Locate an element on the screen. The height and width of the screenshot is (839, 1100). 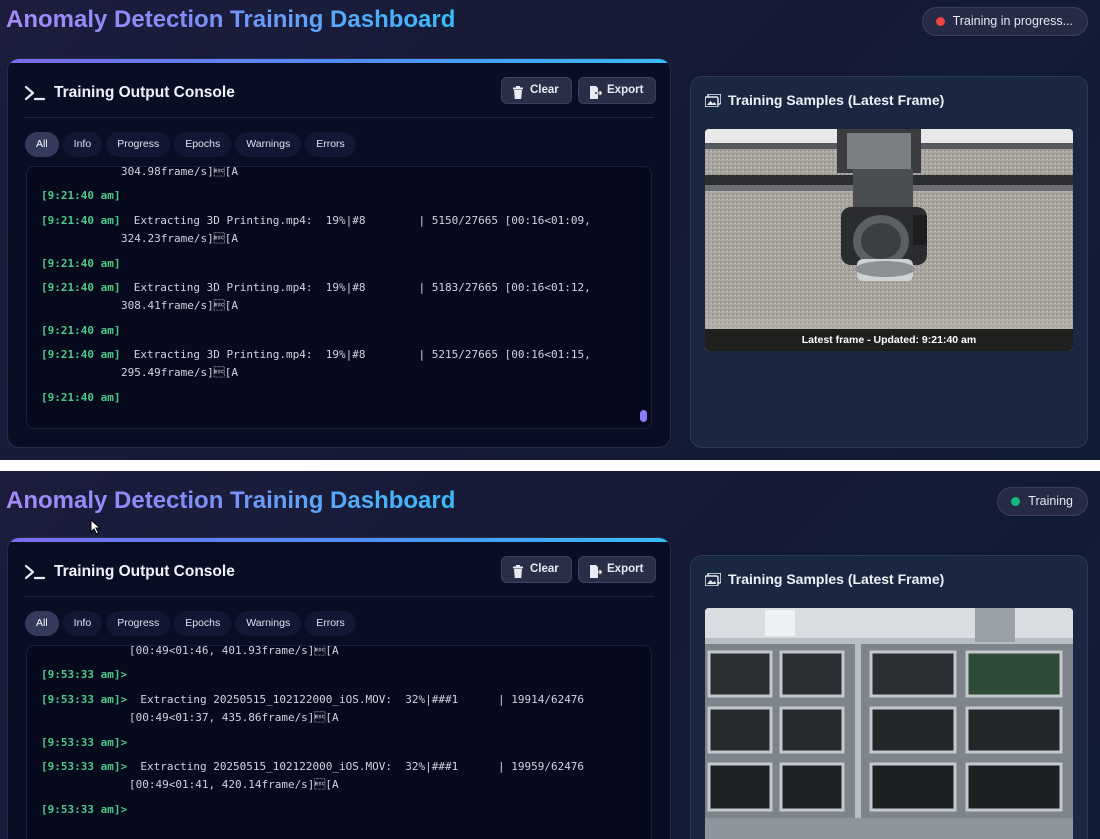
sample-frame-image: Latest frame - Updated: 9:21:40 am is located at coordinates (889, 240).